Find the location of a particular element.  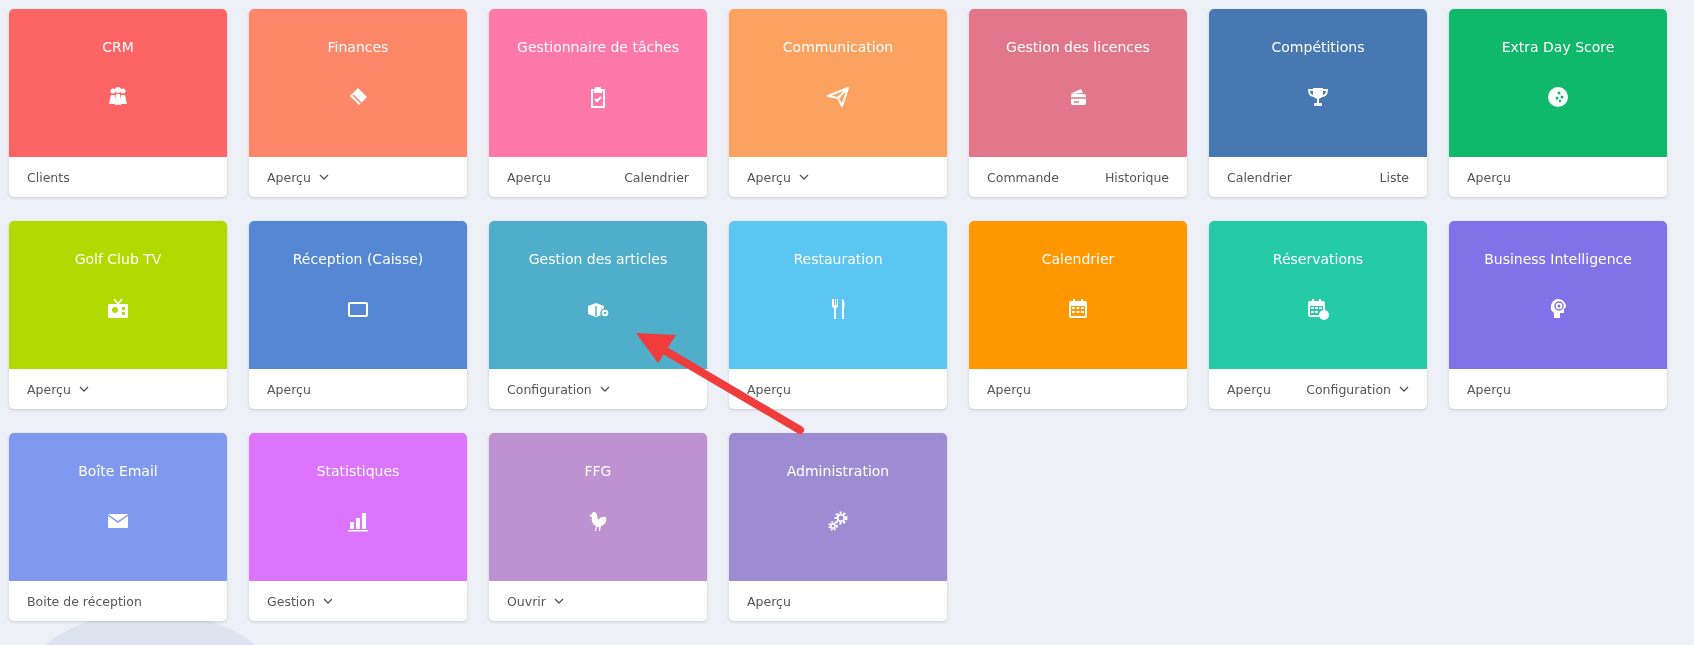

tile-link: Liste is located at coordinates (1394, 177).